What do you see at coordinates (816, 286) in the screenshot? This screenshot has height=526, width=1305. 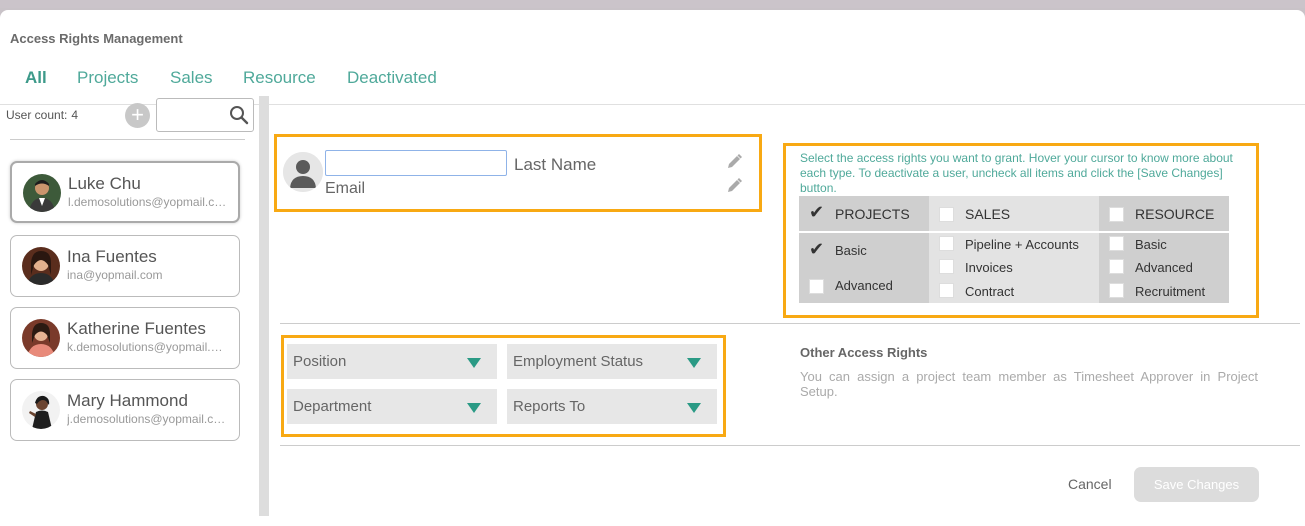 I see `projects-advanced-checkbox` at bounding box center [816, 286].